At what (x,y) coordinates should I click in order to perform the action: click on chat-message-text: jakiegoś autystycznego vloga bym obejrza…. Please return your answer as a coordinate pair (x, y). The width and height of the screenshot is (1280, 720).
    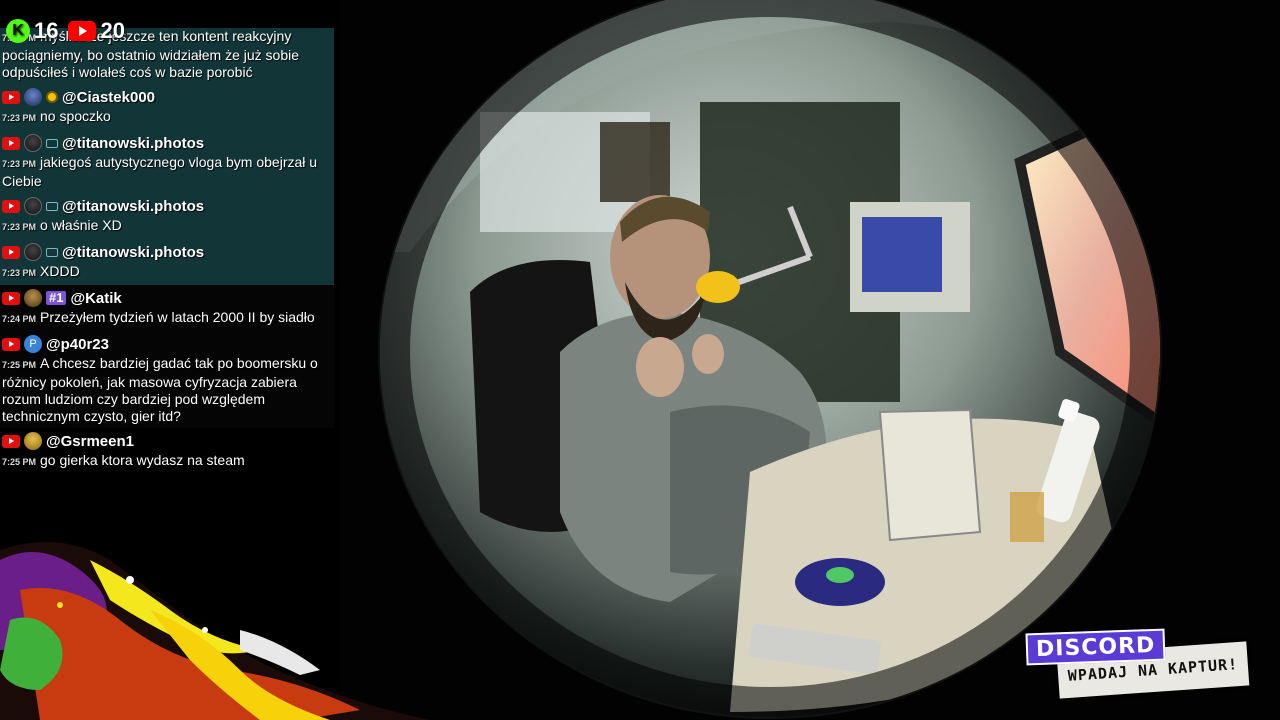
    Looking at the image, I should click on (160, 171).